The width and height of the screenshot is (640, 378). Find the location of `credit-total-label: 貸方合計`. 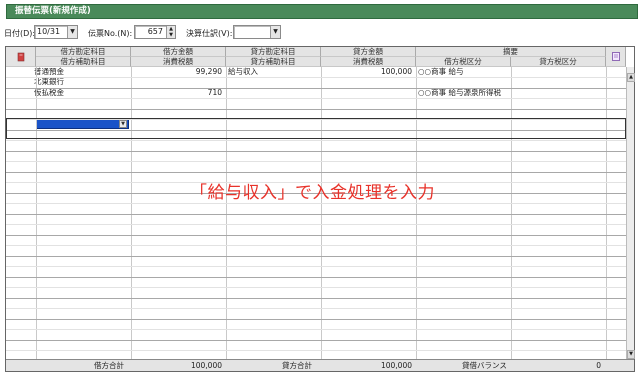

credit-total-label: 貸方合計 is located at coordinates (297, 365).